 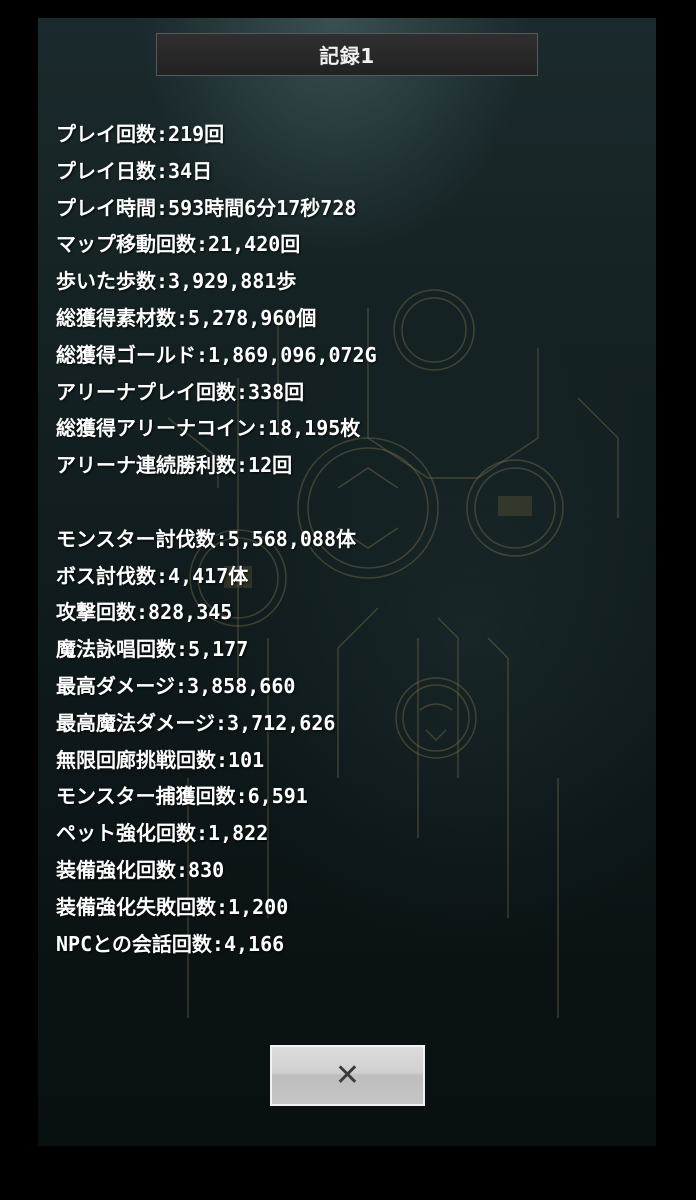 What do you see at coordinates (162, 833) in the screenshot?
I see `stat-pet-upgrades: ペット強化回数:1,822` at bounding box center [162, 833].